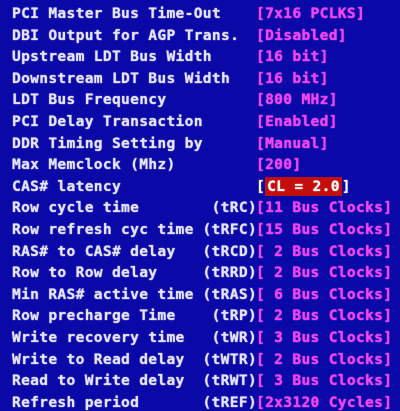  What do you see at coordinates (234, 208) in the screenshot?
I see `setting-abbreviation: (tRC)` at bounding box center [234, 208].